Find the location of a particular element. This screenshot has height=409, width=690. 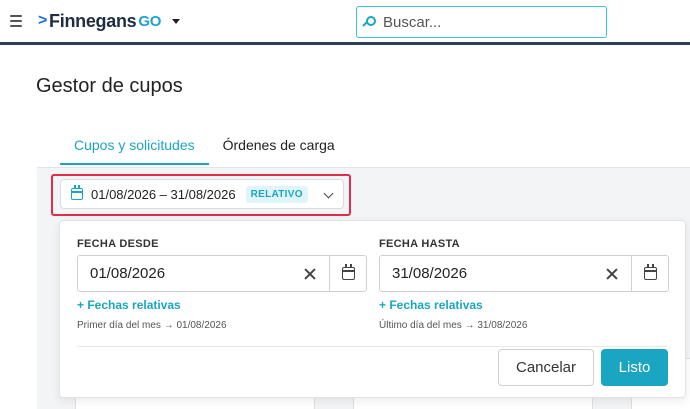

to-date-value: 31/08/2026 is located at coordinates (430, 273).